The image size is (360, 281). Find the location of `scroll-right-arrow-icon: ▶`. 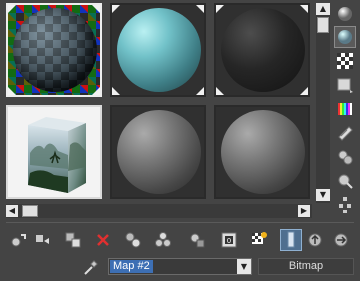

scroll-right-arrow-icon: ▶ is located at coordinates (304, 211).